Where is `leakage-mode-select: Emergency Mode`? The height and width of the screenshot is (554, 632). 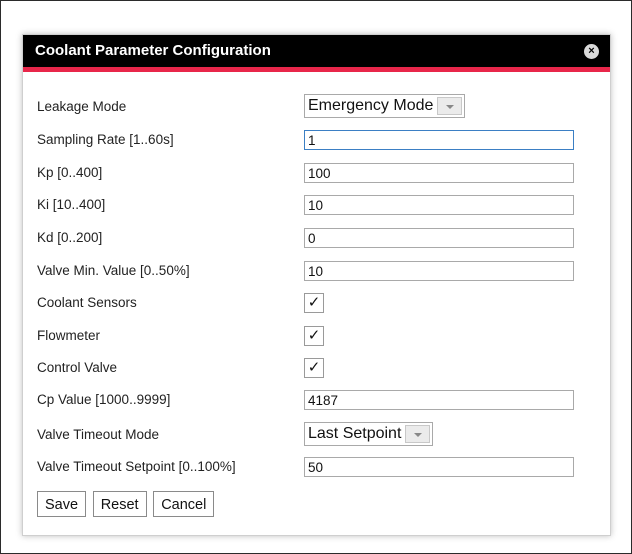 leakage-mode-select: Emergency Mode is located at coordinates (385, 106).